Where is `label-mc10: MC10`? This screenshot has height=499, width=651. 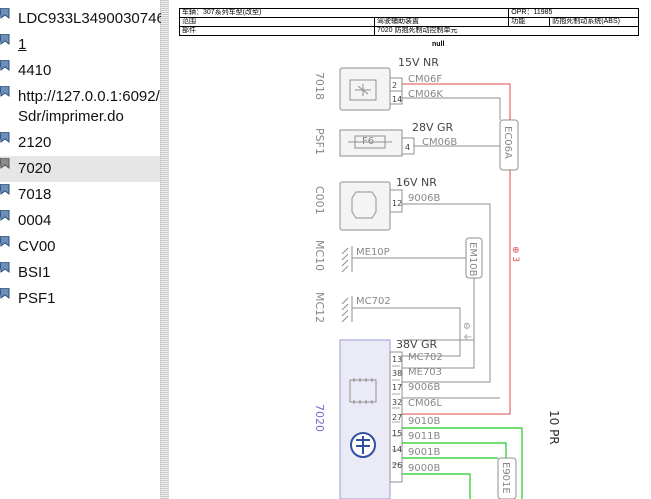
label-mc10: MC10 is located at coordinates (319, 255).